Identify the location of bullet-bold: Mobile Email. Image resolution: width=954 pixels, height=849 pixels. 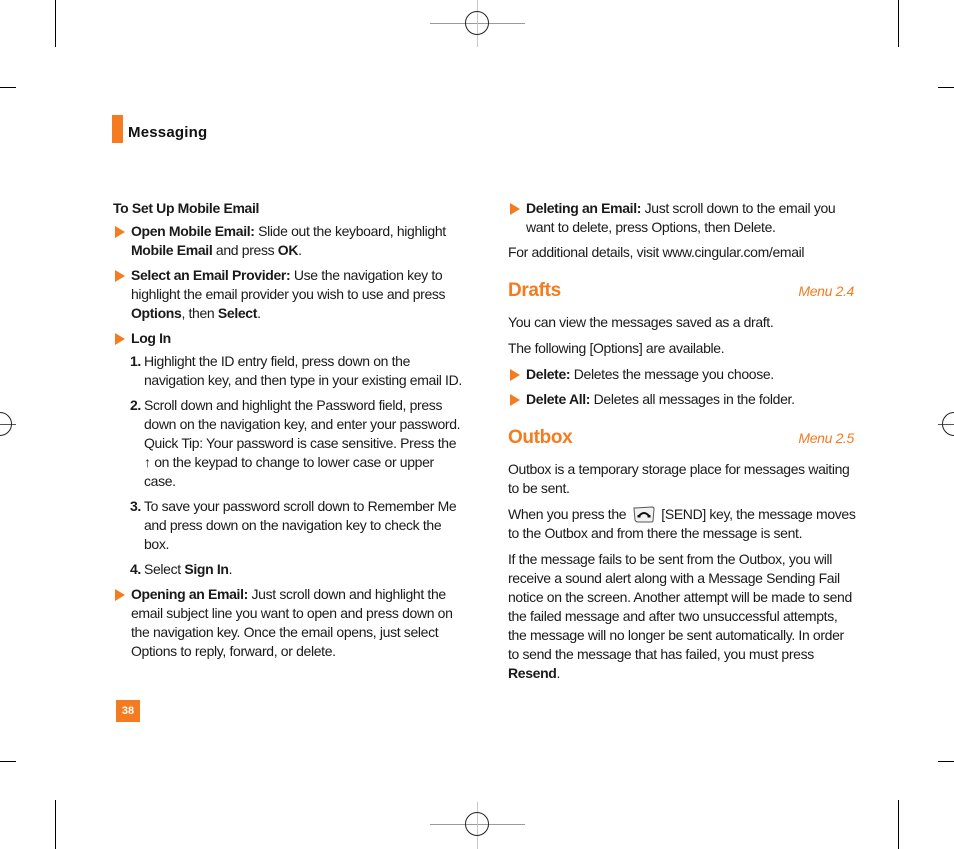
(172, 250).